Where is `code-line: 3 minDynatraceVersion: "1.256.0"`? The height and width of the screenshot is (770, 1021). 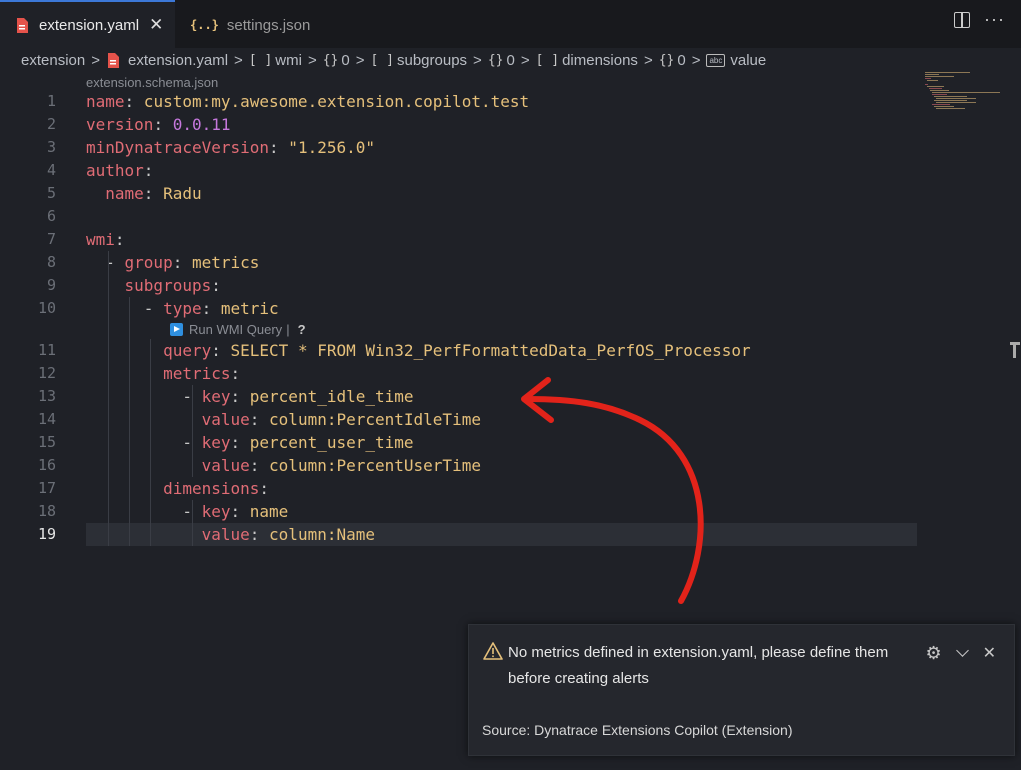 code-line: 3 minDynatraceVersion: "1.256.0" is located at coordinates (458, 147).